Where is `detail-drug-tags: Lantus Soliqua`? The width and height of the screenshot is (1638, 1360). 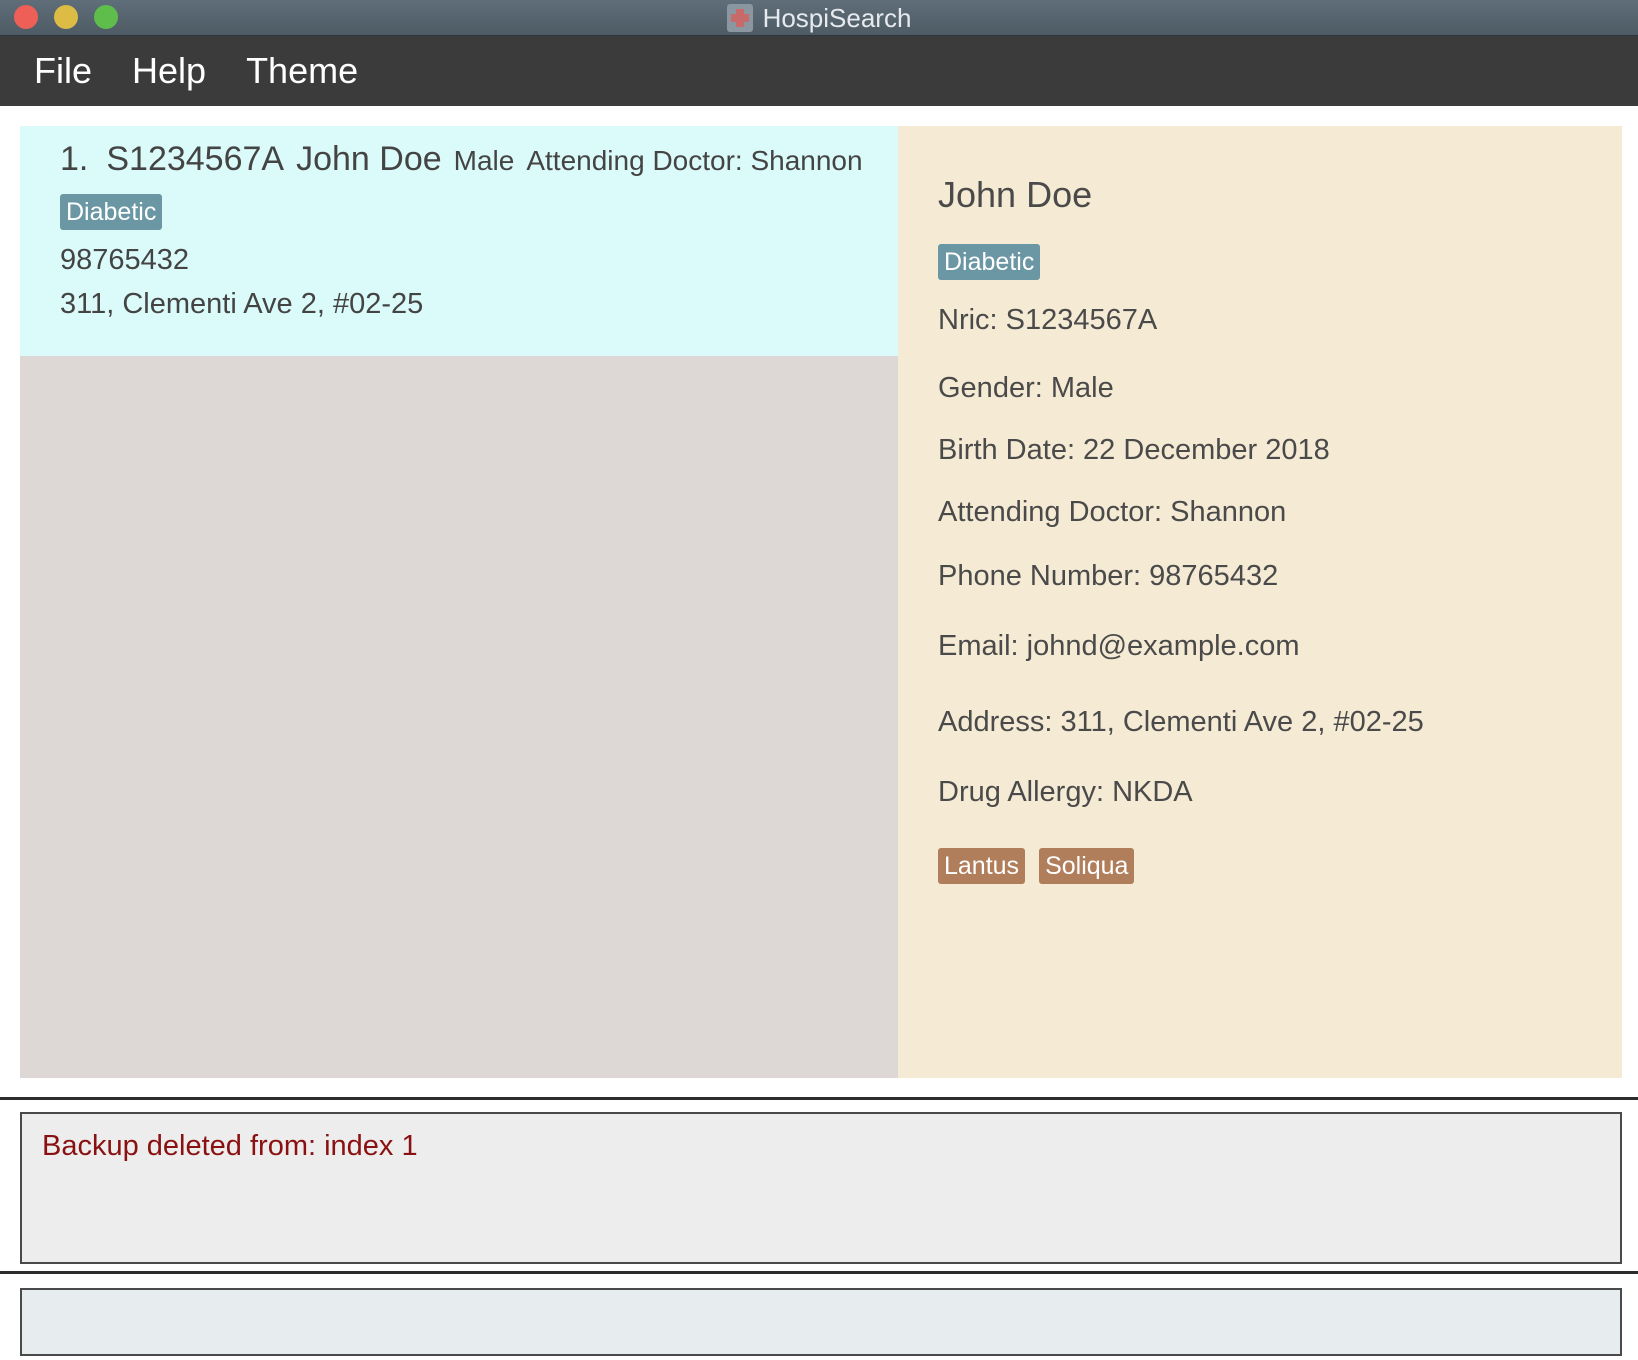
detail-drug-tags: Lantus Soliqua is located at coordinates (1036, 866).